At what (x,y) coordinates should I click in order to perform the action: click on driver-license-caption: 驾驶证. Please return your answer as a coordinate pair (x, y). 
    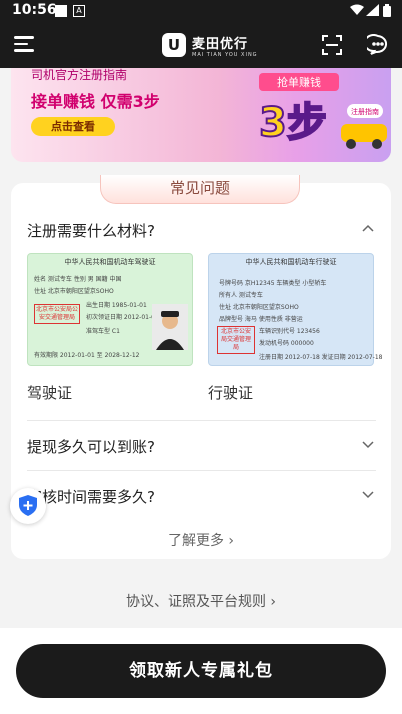
    Looking at the image, I should click on (50, 393).